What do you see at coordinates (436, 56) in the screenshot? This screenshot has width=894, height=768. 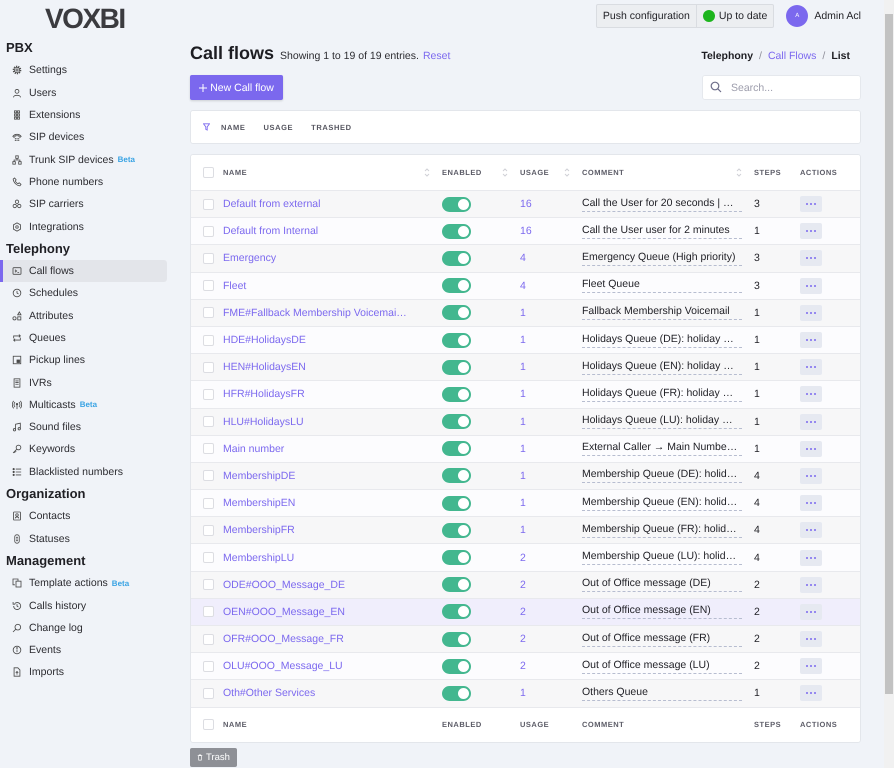 I see `reset-link: Reset` at bounding box center [436, 56].